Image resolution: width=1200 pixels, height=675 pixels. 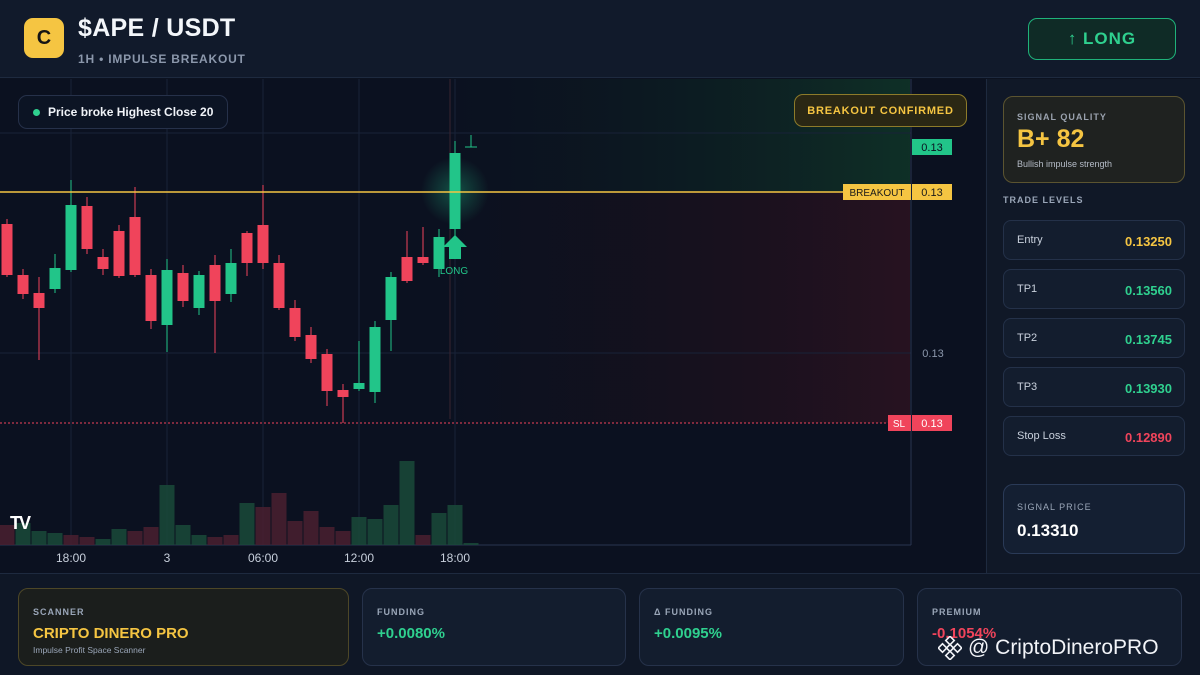 I want to click on risk-zone, so click(x=680, y=307).